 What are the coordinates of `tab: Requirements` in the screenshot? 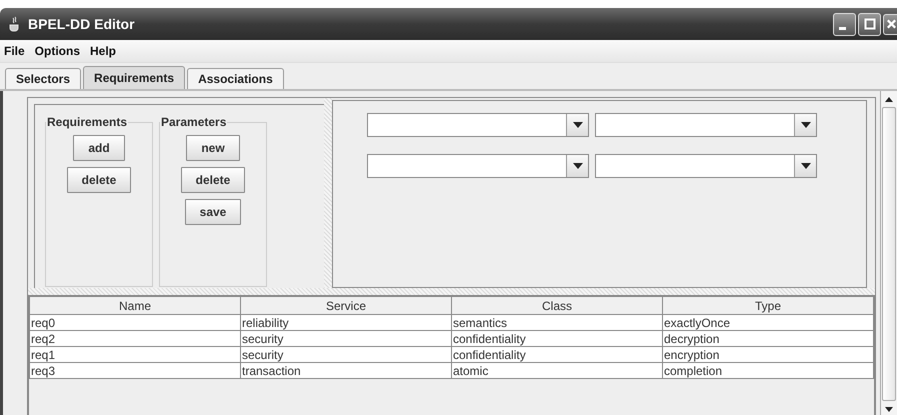 It's located at (134, 77).